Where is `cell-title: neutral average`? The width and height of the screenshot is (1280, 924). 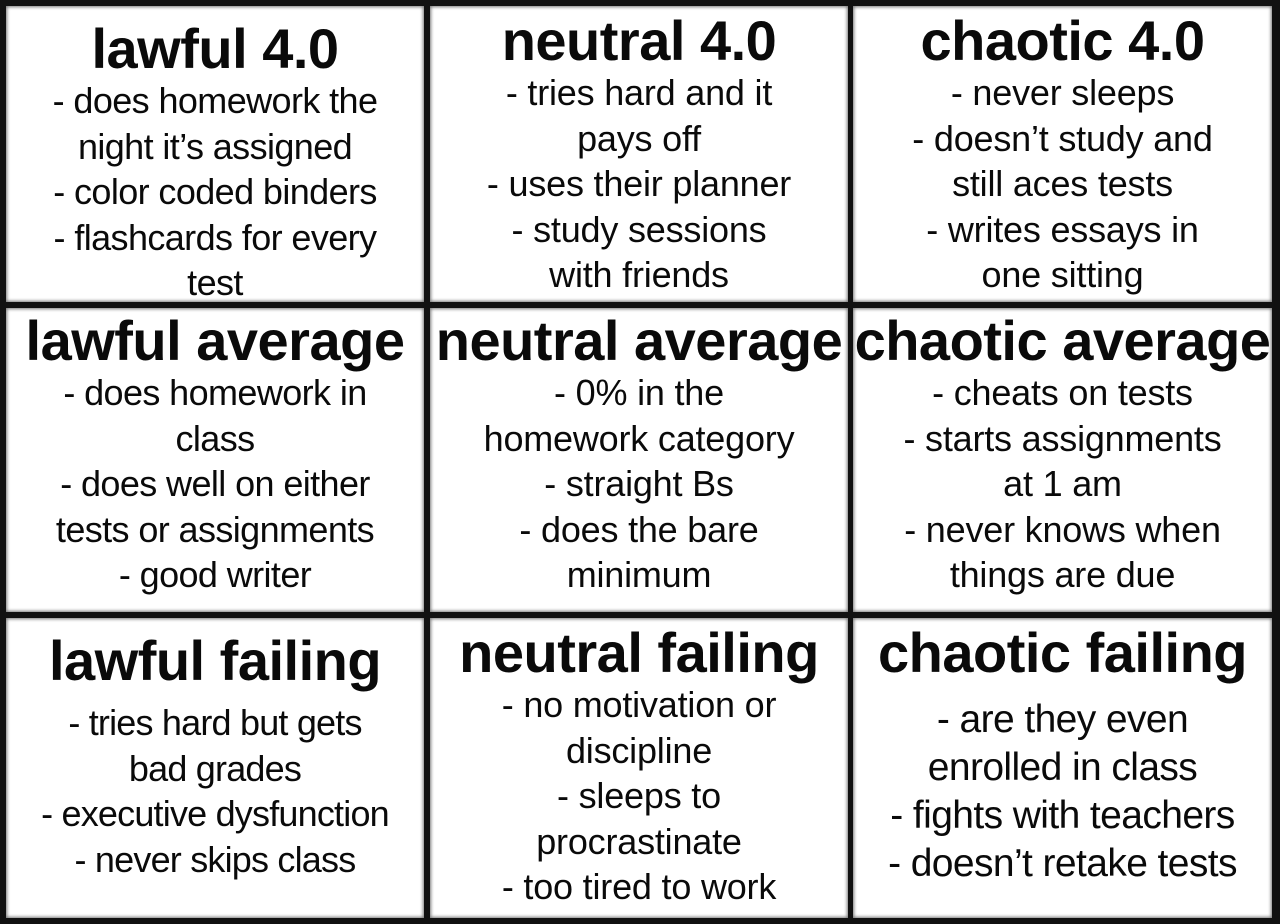 cell-title: neutral average is located at coordinates (639, 340).